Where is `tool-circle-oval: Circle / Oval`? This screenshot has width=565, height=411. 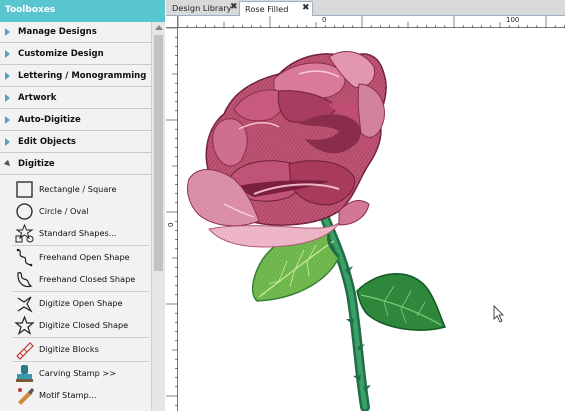
tool-circle-oval: Circle / Oval is located at coordinates (75, 211).